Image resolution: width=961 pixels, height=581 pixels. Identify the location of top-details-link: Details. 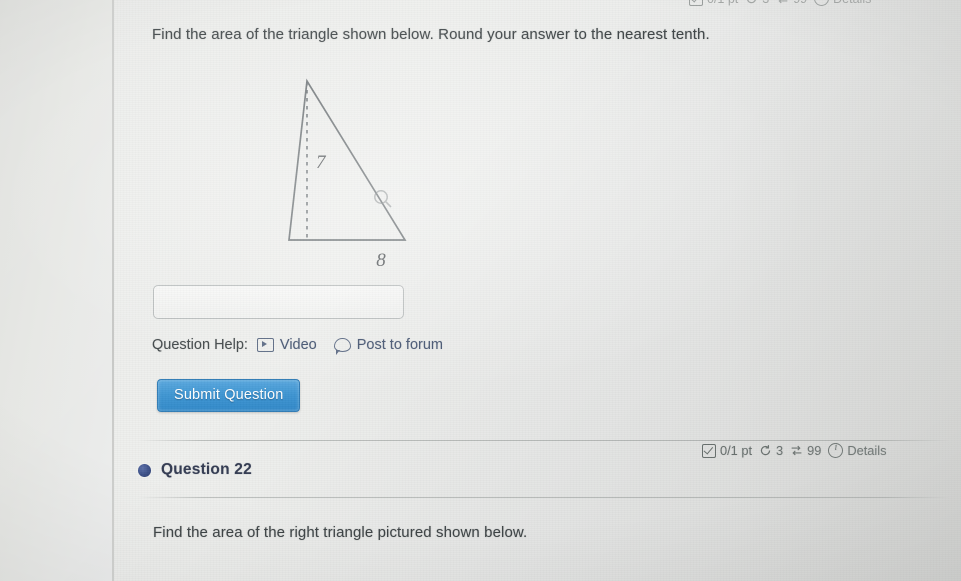
(842, 3).